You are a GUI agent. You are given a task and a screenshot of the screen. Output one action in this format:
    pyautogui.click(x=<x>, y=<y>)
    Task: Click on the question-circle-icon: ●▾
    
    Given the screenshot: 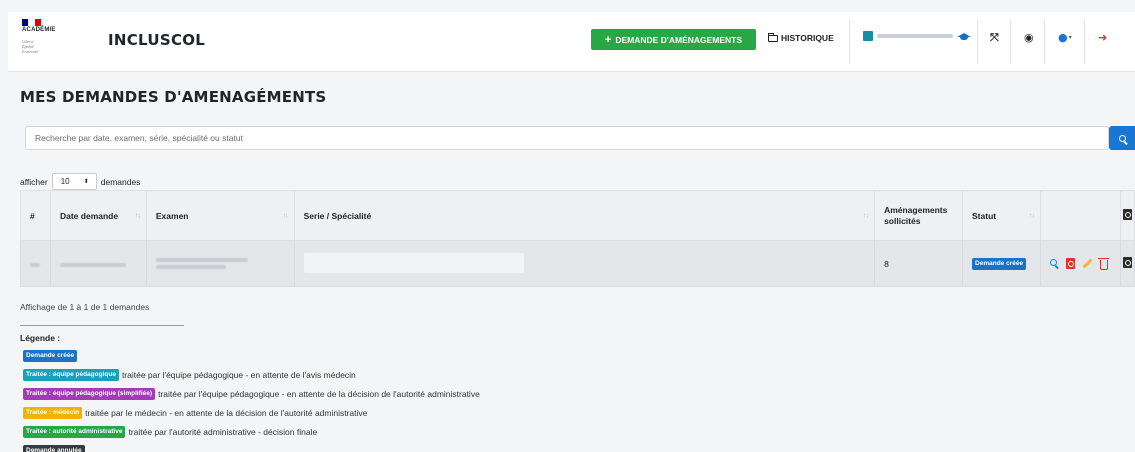 What is the action you would take?
    pyautogui.click(x=1065, y=38)
    